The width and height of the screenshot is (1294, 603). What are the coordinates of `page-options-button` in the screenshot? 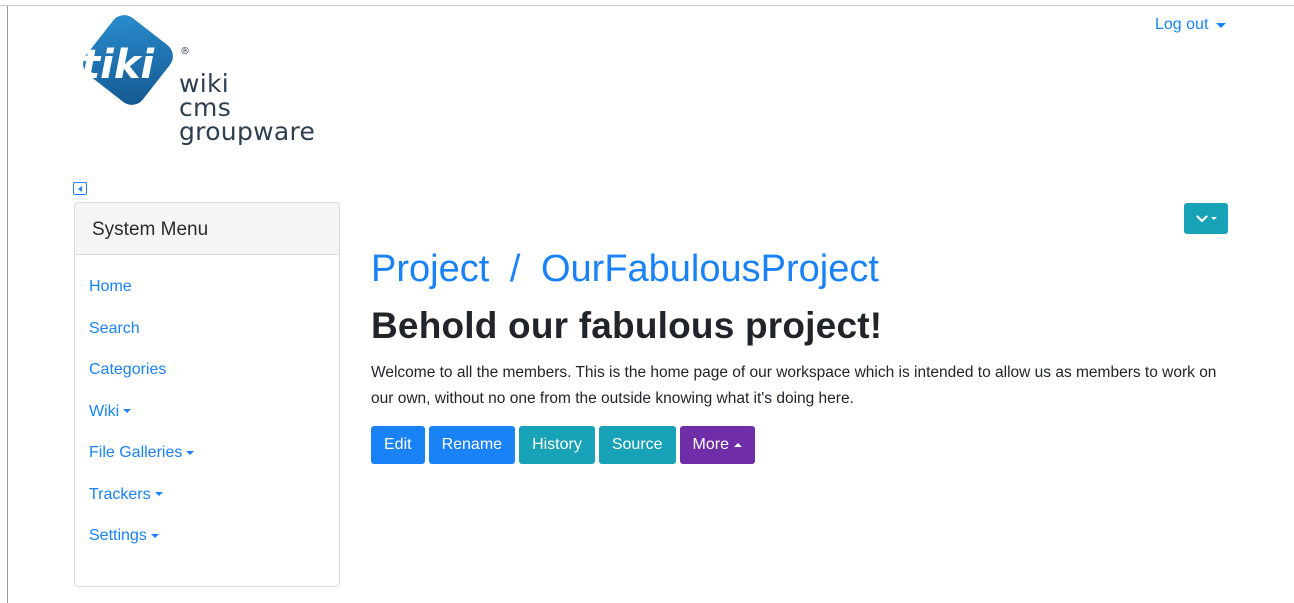 It's located at (1206, 218).